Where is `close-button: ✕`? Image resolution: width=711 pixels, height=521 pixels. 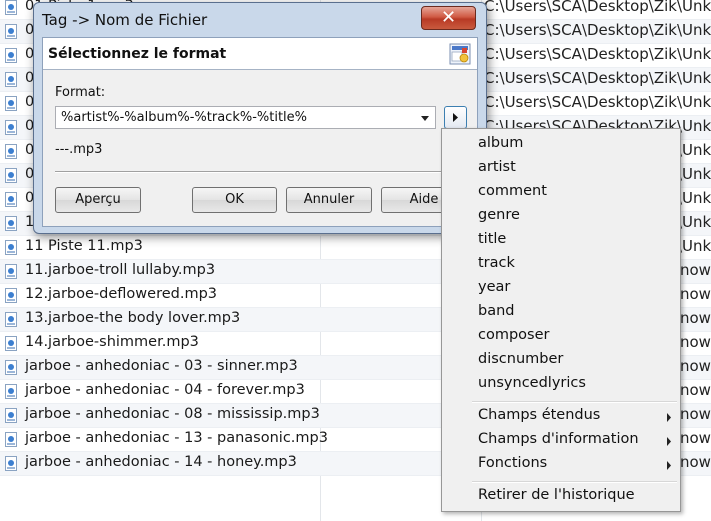
close-button: ✕ is located at coordinates (448, 18).